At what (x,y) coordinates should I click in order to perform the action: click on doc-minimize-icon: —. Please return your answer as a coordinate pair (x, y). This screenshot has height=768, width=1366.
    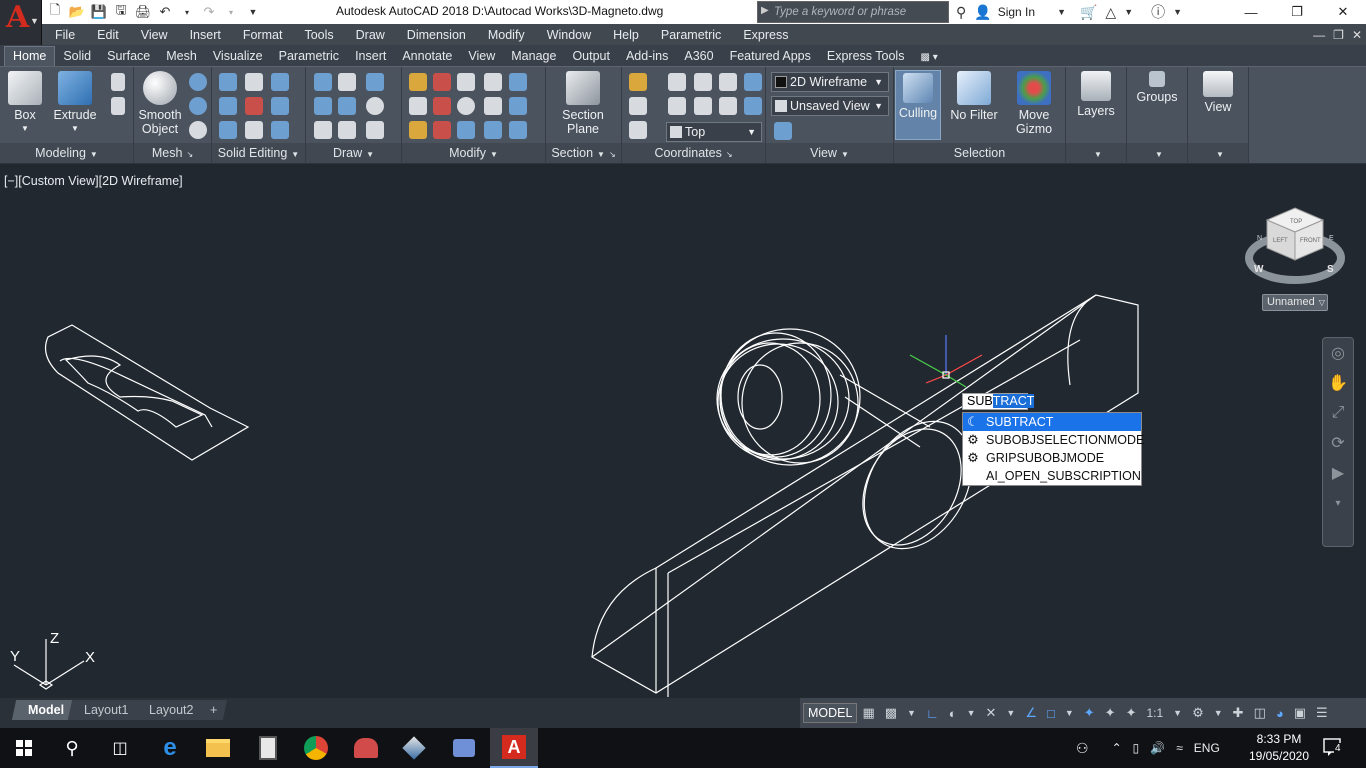
    Looking at the image, I should click on (1319, 35).